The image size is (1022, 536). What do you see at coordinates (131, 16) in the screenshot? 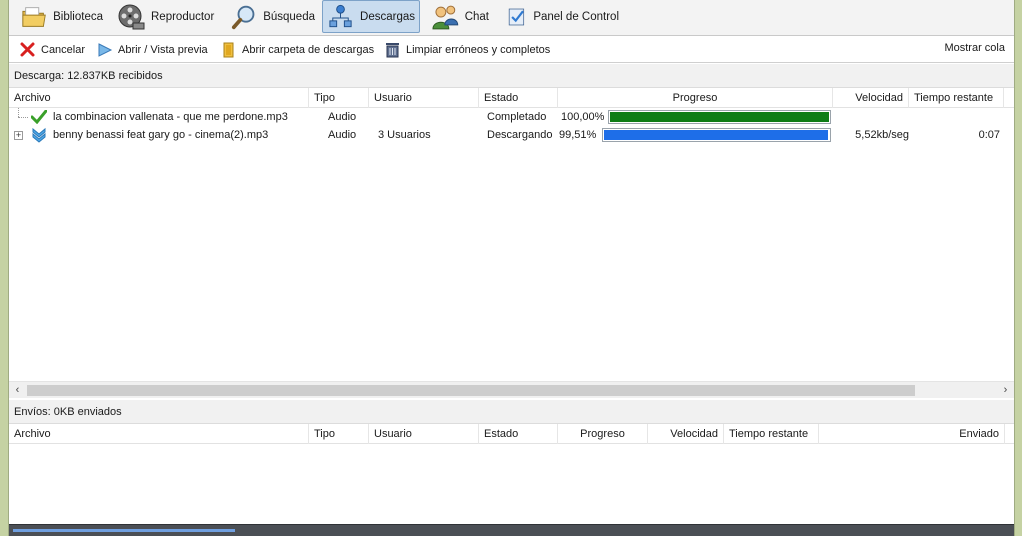
I see `film-reel-icon` at bounding box center [131, 16].